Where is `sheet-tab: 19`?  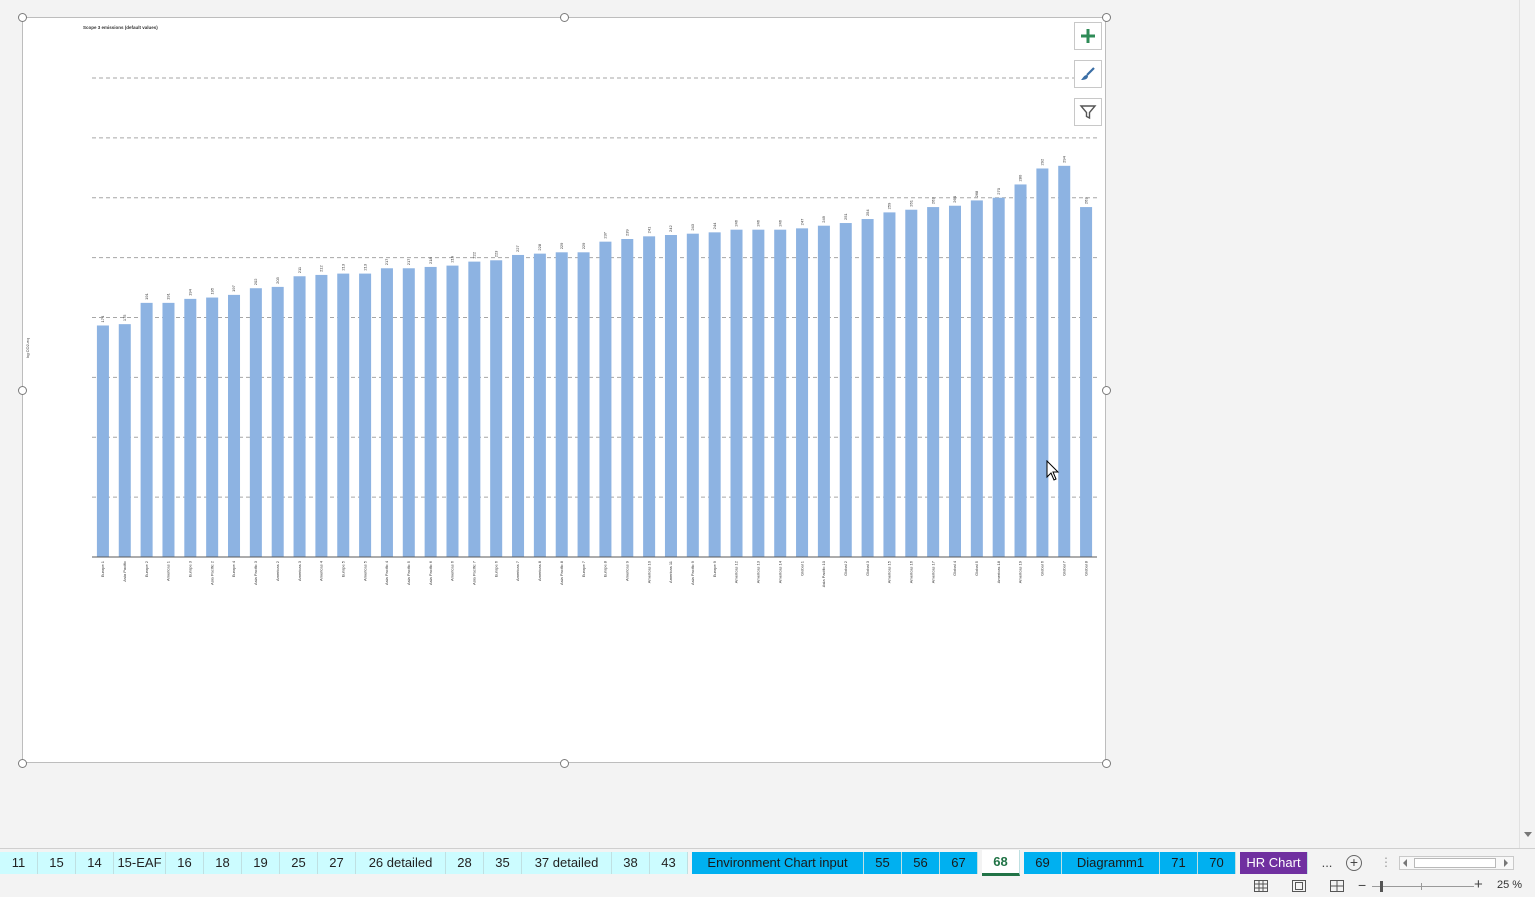
sheet-tab: 19 is located at coordinates (261, 863).